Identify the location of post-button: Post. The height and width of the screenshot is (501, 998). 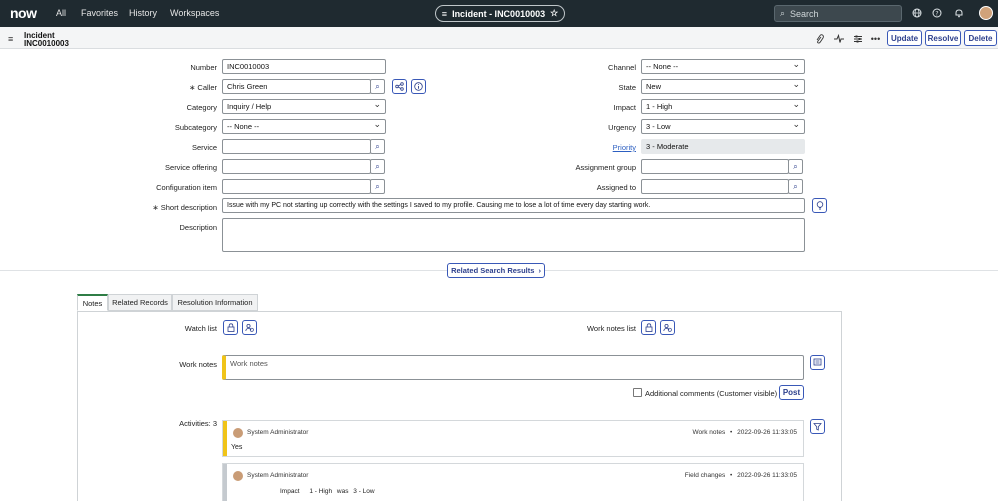
(791, 392).